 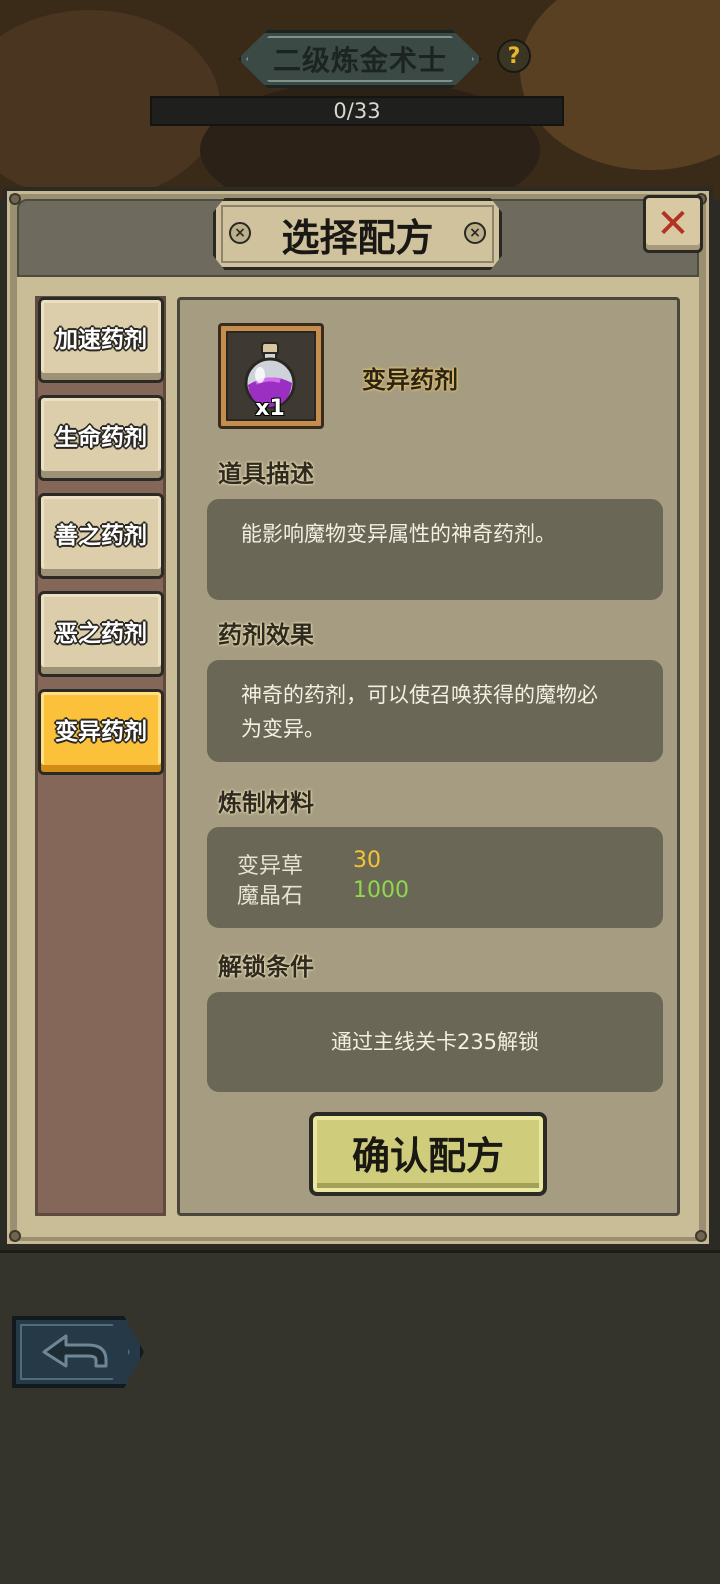 I want to click on recipe-item-label: 恶之药剂, so click(x=101, y=634).